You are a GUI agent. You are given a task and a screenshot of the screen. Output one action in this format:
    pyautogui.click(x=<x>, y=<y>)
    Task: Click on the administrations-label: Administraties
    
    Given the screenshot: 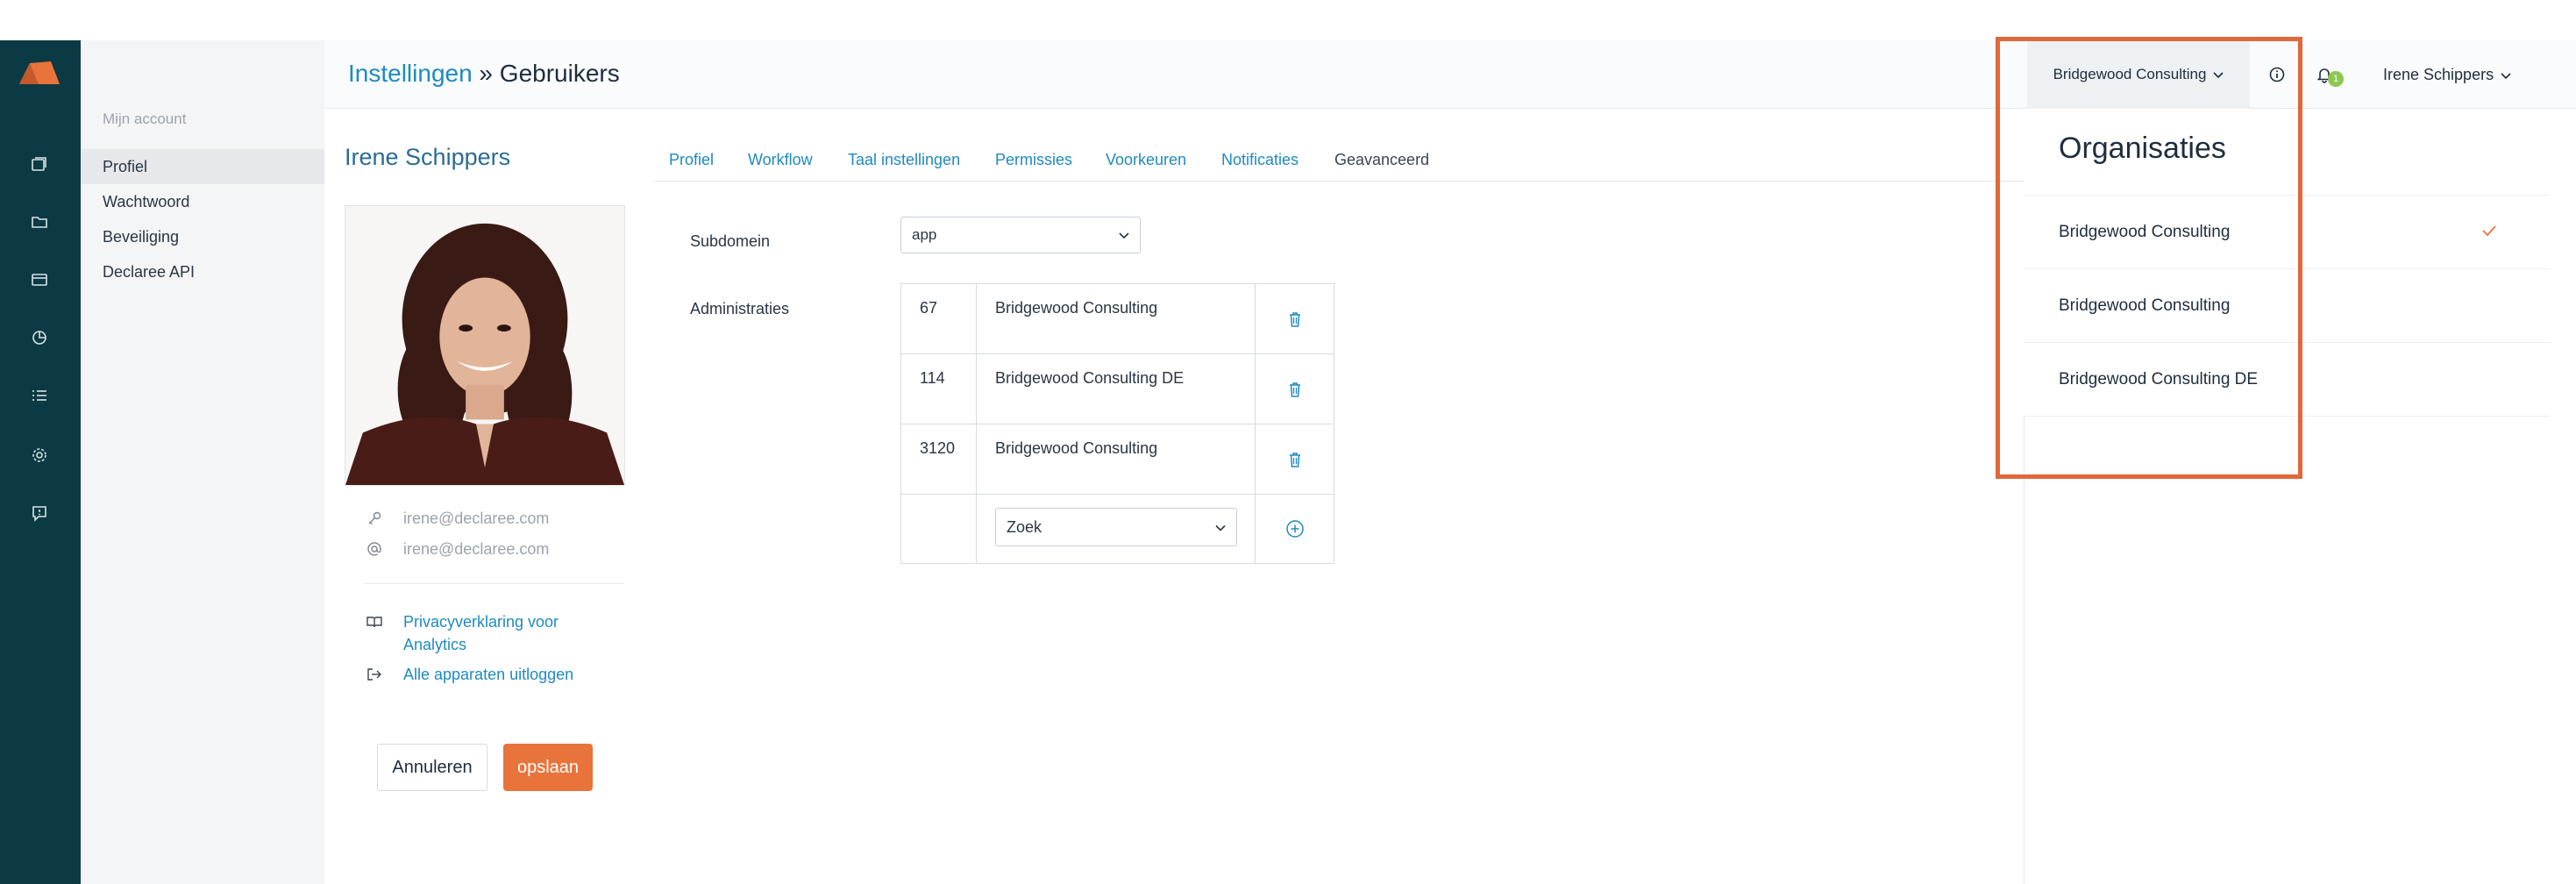 What is the action you would take?
    pyautogui.click(x=740, y=308)
    